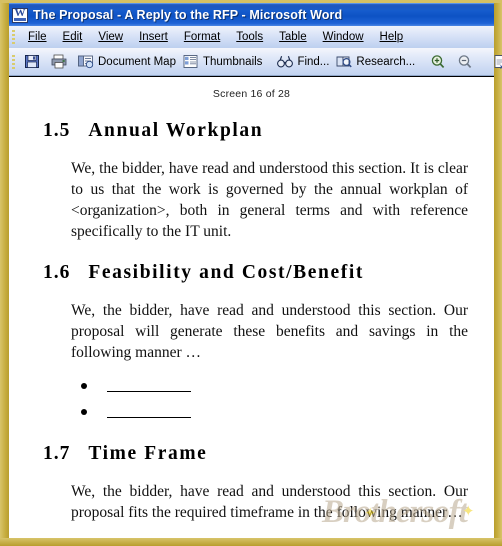 This screenshot has width=502, height=546. I want to click on document-map-icon, so click(86, 61).